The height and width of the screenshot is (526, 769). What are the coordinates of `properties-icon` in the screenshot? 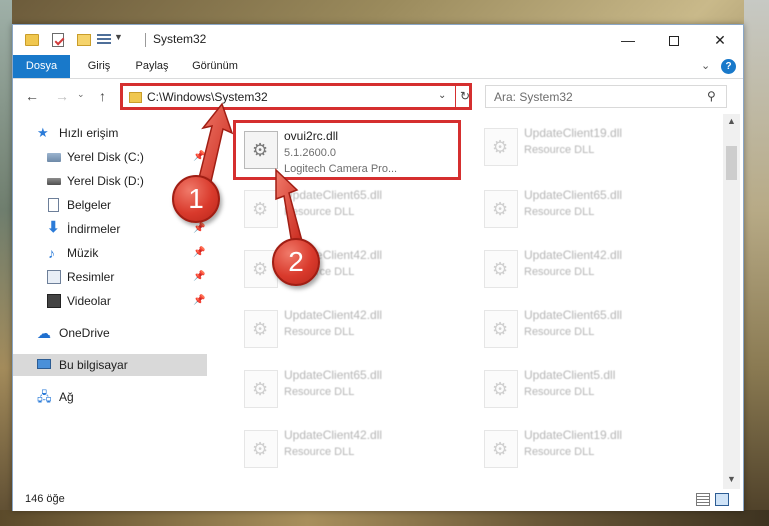 It's located at (58, 40).